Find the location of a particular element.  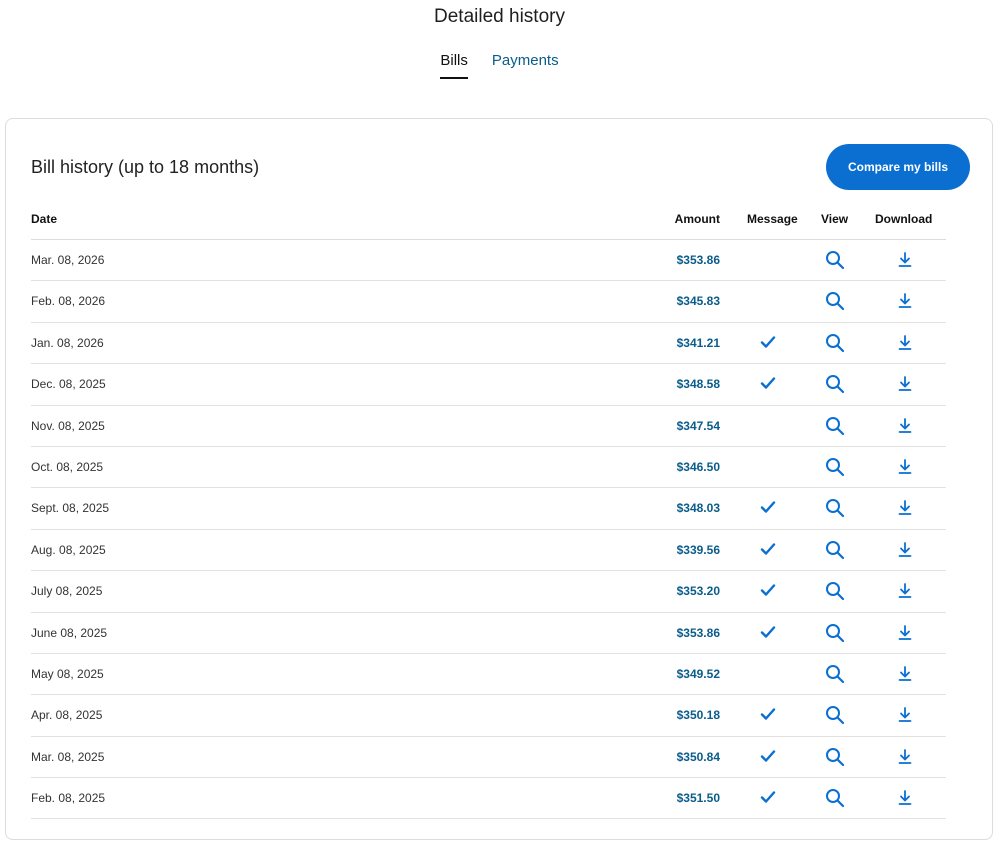

table-header: Date Amount Message View Download is located at coordinates (488, 222).